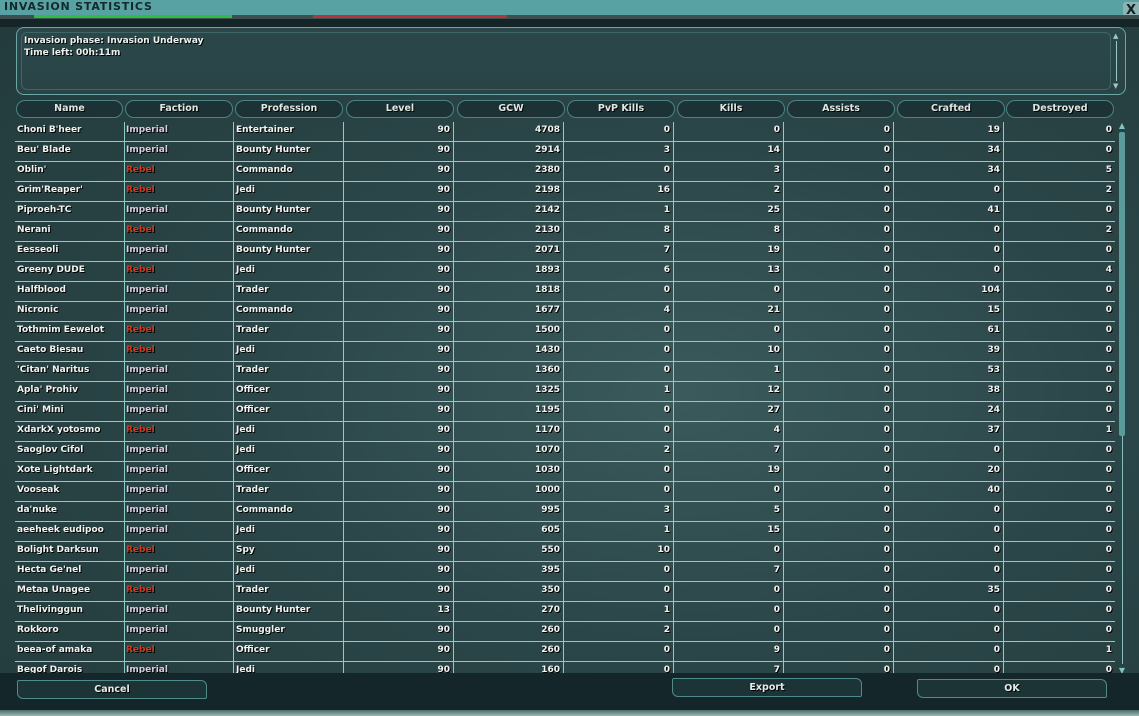  Describe the element at coordinates (729, 532) in the screenshot. I see `cell-kills: 15` at that location.